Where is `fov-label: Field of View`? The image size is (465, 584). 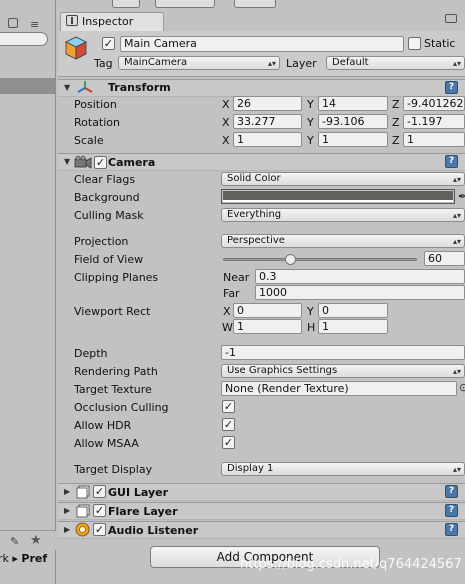
fov-label: Field of View is located at coordinates (109, 259).